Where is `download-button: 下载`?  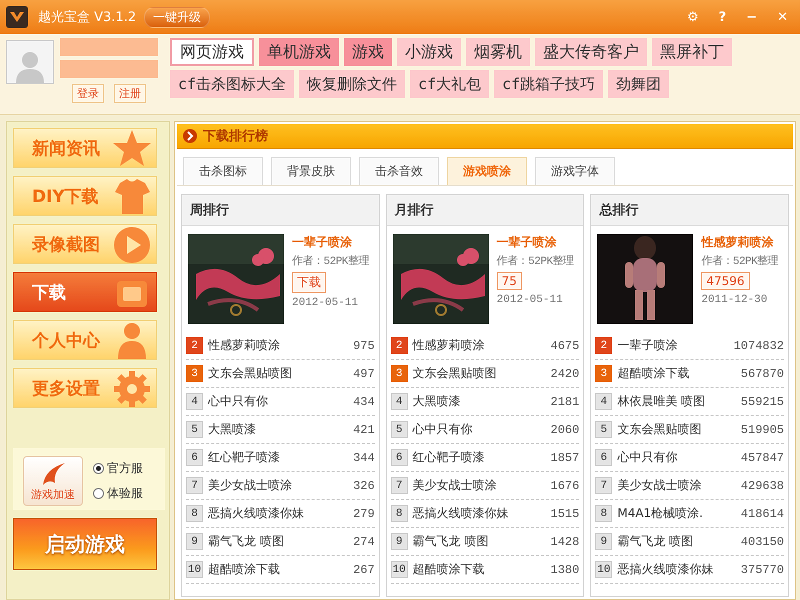 download-button: 下载 is located at coordinates (309, 282).